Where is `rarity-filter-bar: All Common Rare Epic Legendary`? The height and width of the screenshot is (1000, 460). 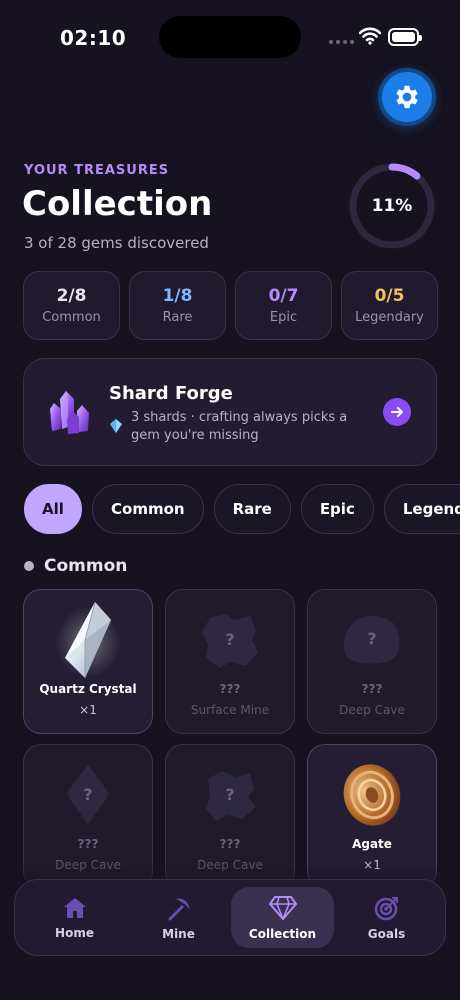 rarity-filter-bar: All Common Rare Epic Legendary is located at coordinates (242, 510).